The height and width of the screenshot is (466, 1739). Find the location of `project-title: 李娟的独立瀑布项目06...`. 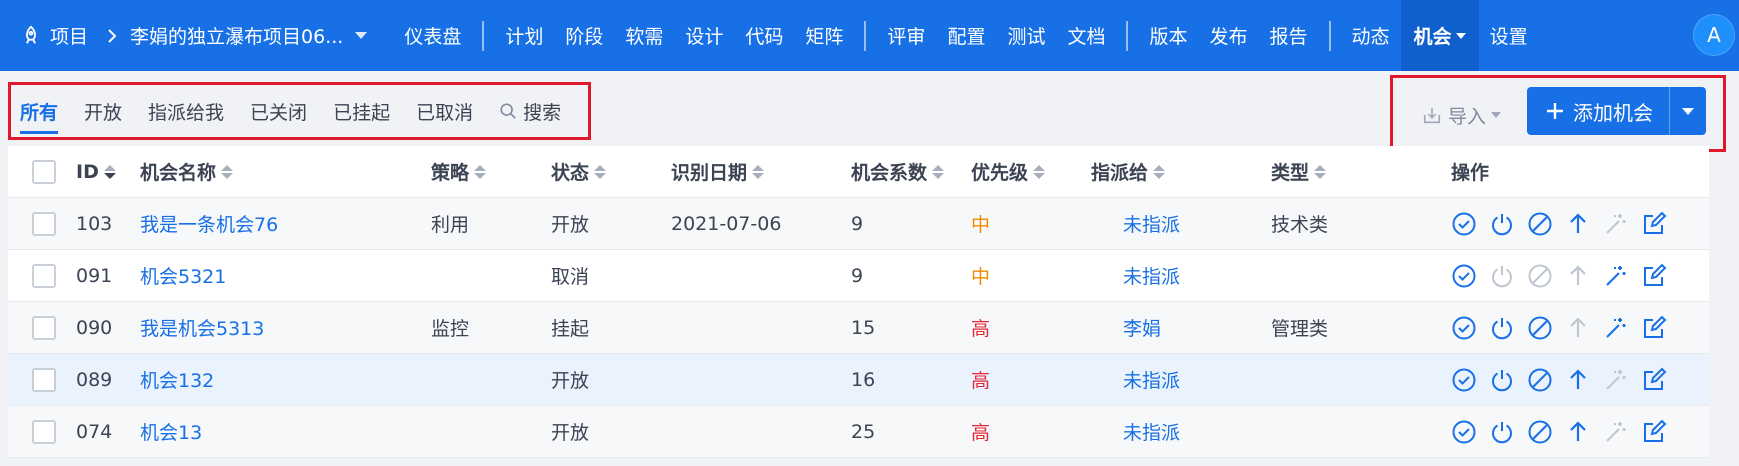

project-title: 李娟的独立瀑布项目06... is located at coordinates (236, 35).